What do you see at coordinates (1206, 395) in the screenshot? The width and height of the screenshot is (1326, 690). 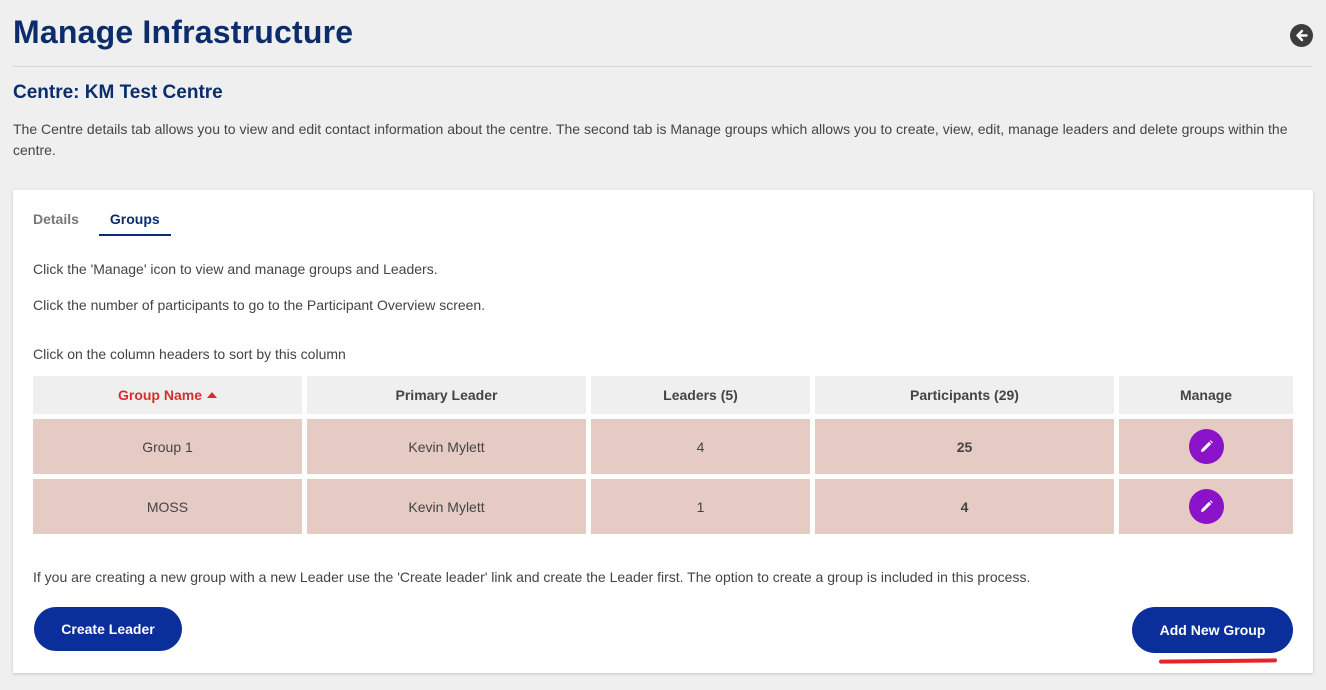 I see `column-header-manage: Manage` at bounding box center [1206, 395].